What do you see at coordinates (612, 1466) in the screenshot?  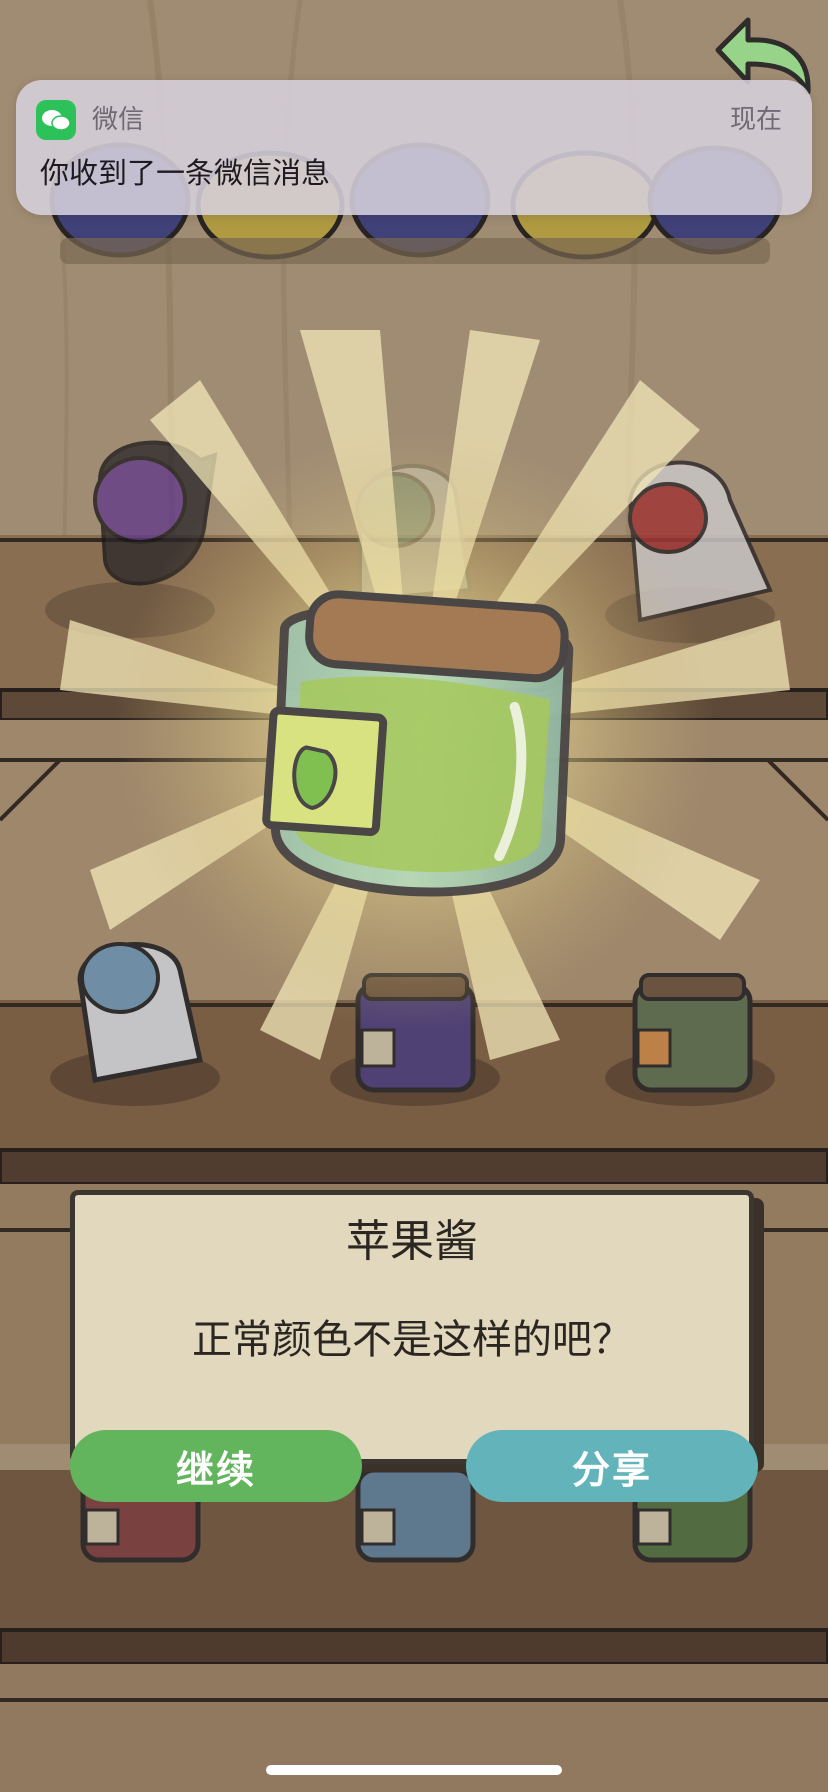 I see `share-button: 分享` at bounding box center [612, 1466].